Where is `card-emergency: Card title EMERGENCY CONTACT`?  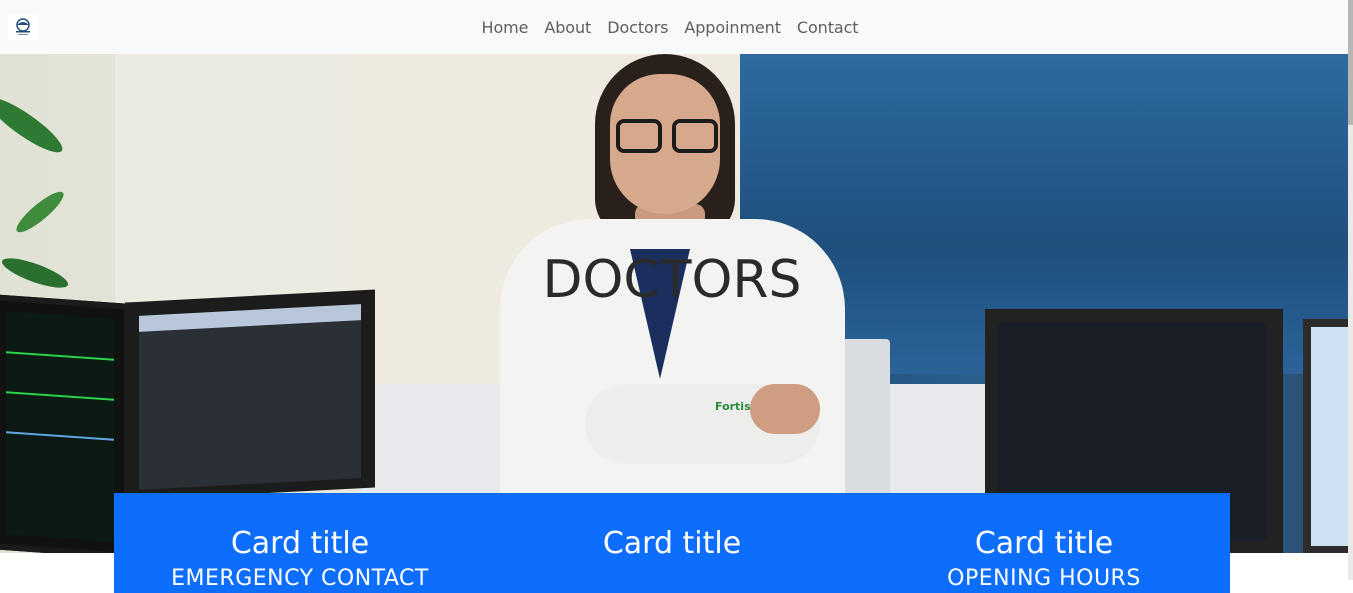
card-emergency: Card title EMERGENCY CONTACT is located at coordinates (300, 543).